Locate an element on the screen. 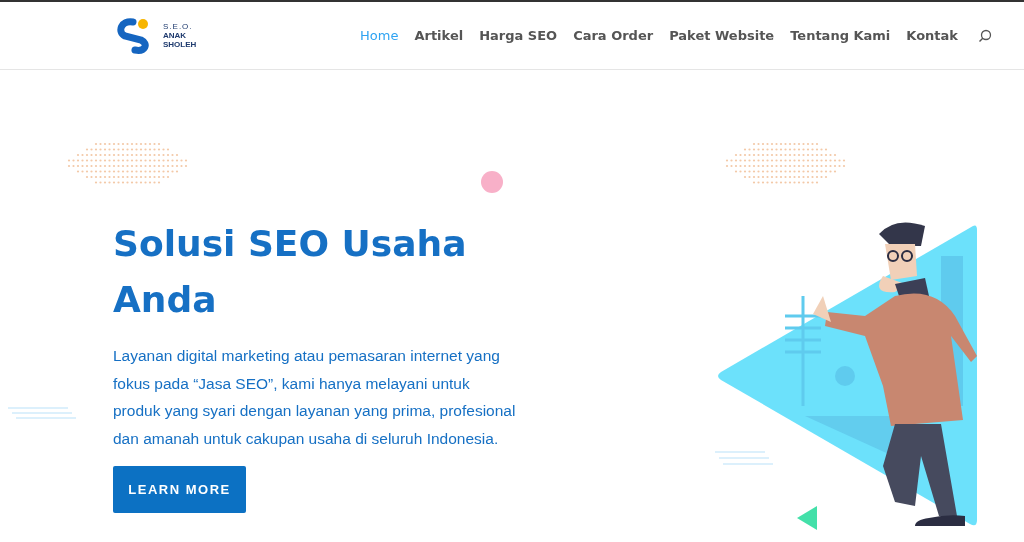 The width and height of the screenshot is (1024, 542). line-decoration-icon is located at coordinates (42, 413).